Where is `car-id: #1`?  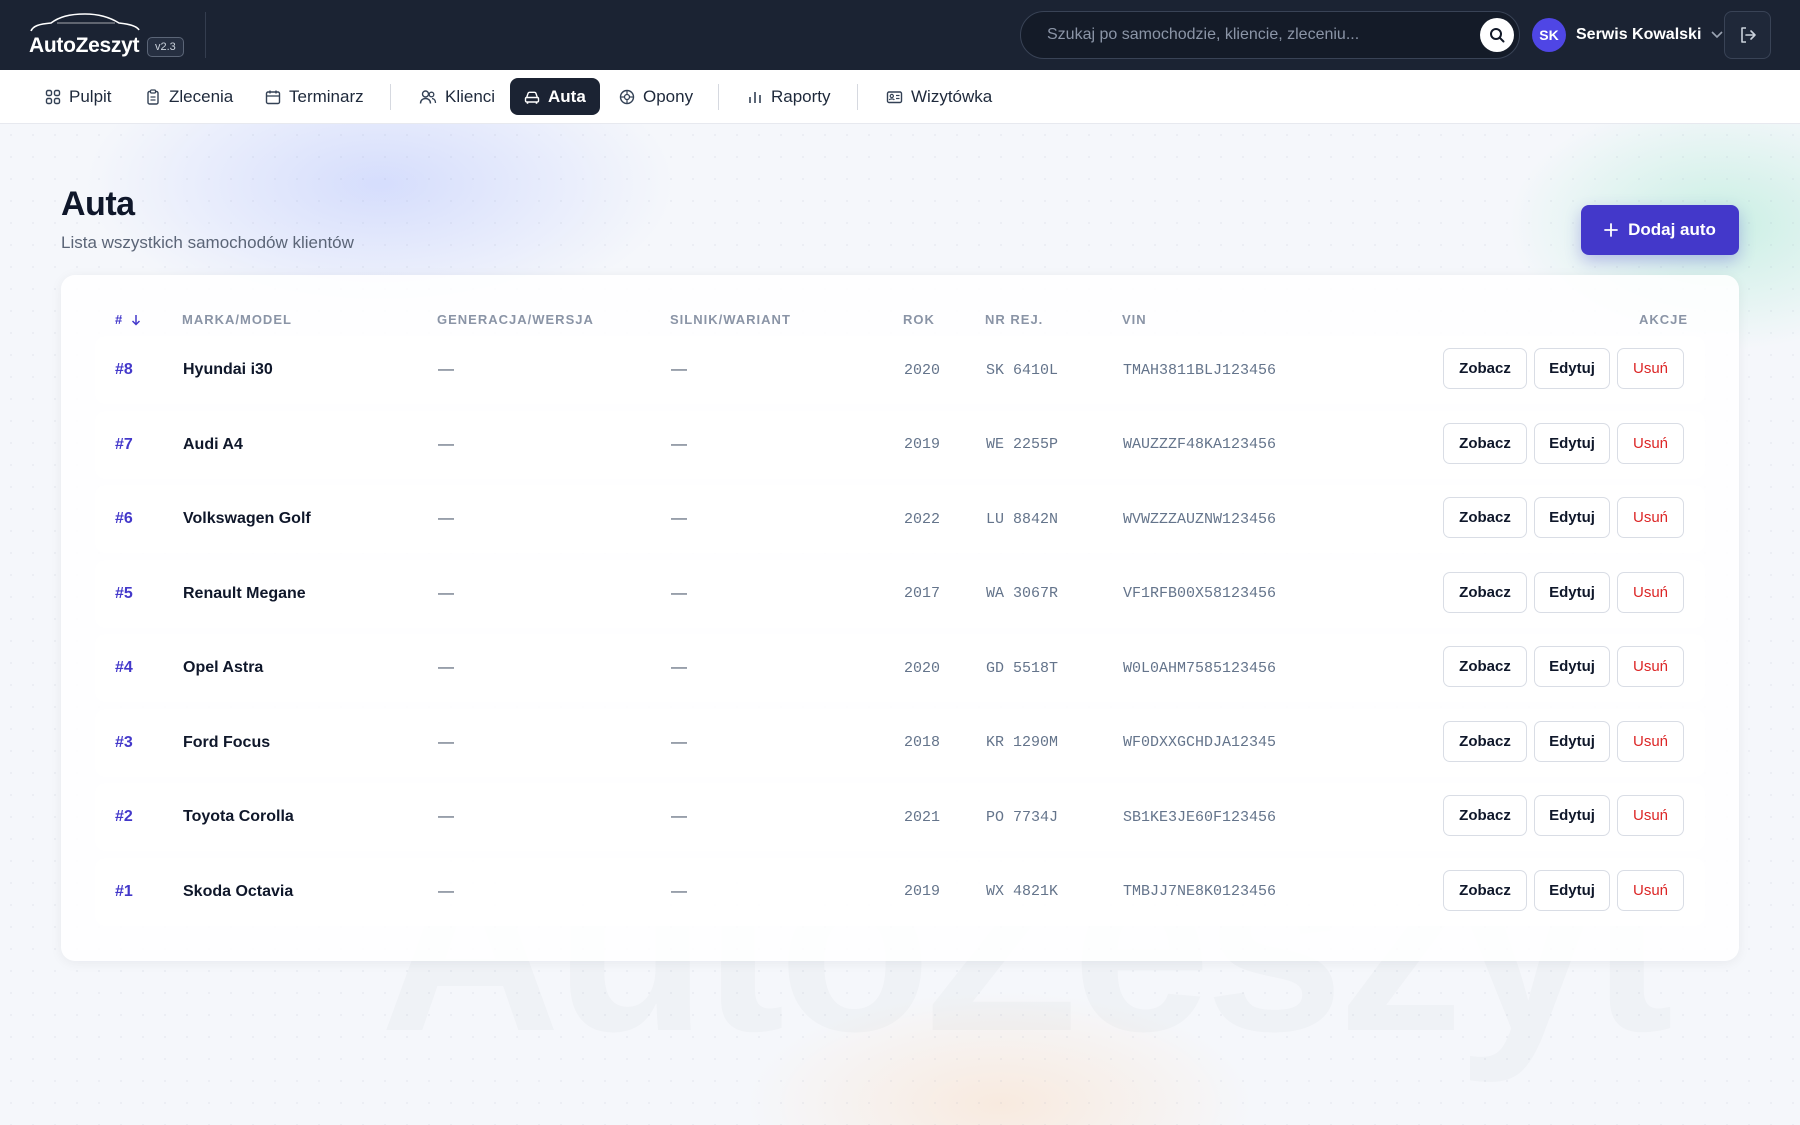 car-id: #1 is located at coordinates (124, 892).